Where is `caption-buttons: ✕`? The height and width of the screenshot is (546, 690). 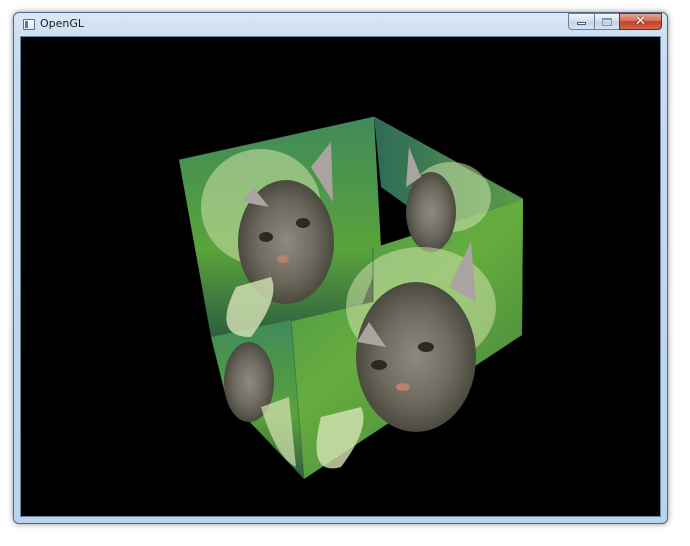
caption-buttons: ✕ is located at coordinates (615, 22).